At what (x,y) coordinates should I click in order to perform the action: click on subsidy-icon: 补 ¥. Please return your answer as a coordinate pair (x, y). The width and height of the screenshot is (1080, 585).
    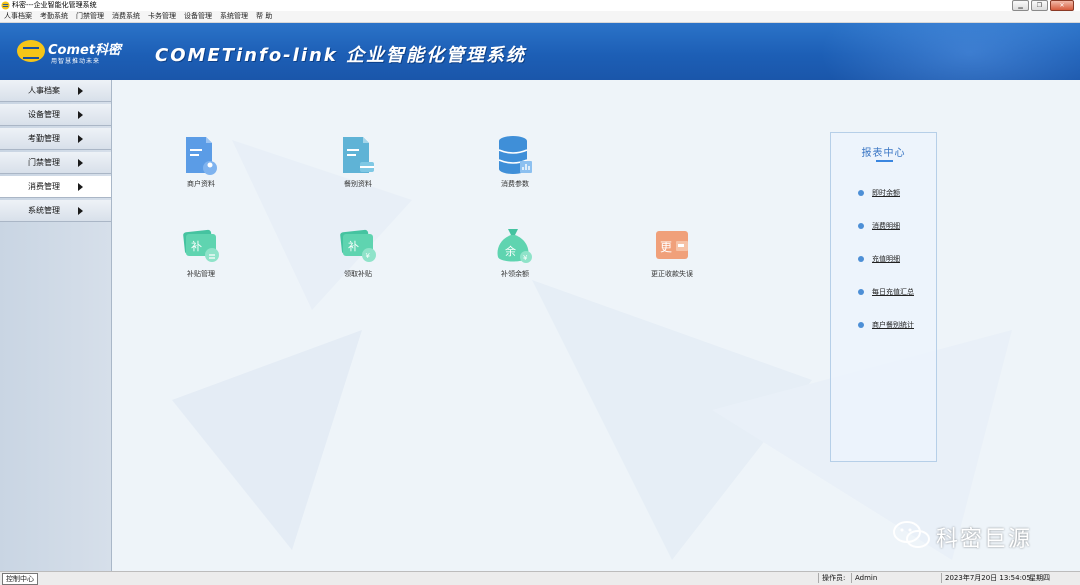
    Looking at the image, I should click on (358, 245).